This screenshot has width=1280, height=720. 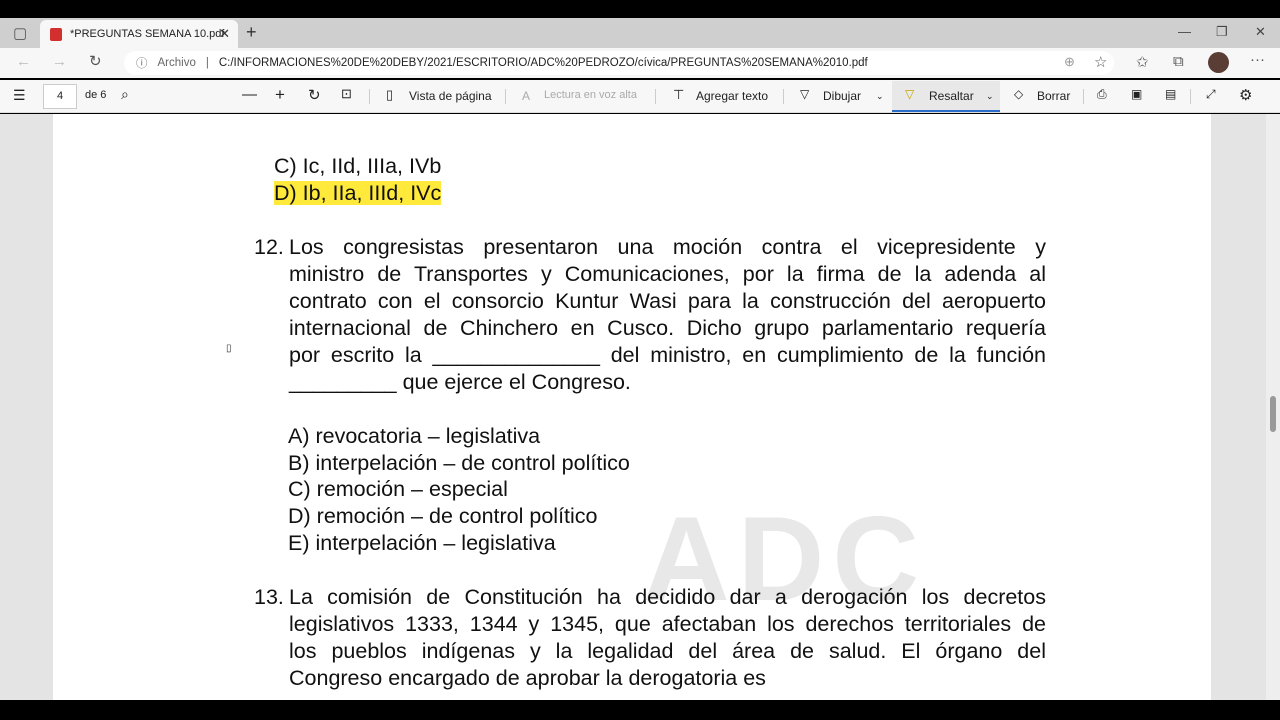 I want to click on tab-bar: ▢ *PREGUNTAS SEMANA 10.pdf ✕ + — ❐ ✕, so click(x=640, y=33).